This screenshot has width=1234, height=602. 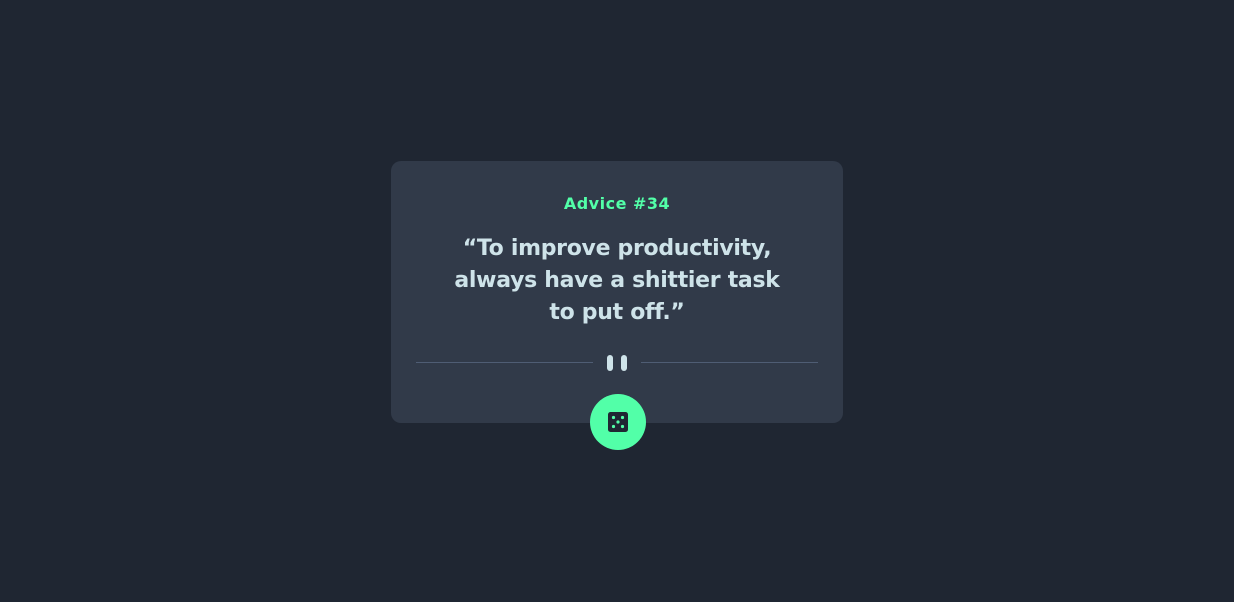 What do you see at coordinates (729, 362) in the screenshot?
I see `divider-line-right` at bounding box center [729, 362].